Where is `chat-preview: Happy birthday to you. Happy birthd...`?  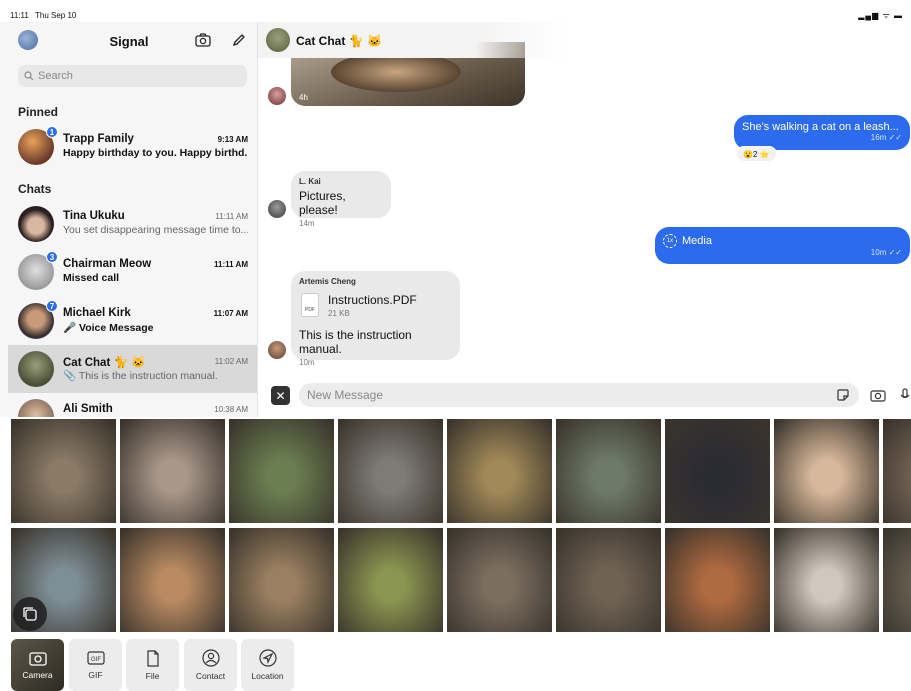
chat-preview: Happy birthday to you. Happy birthd... is located at coordinates (155, 153).